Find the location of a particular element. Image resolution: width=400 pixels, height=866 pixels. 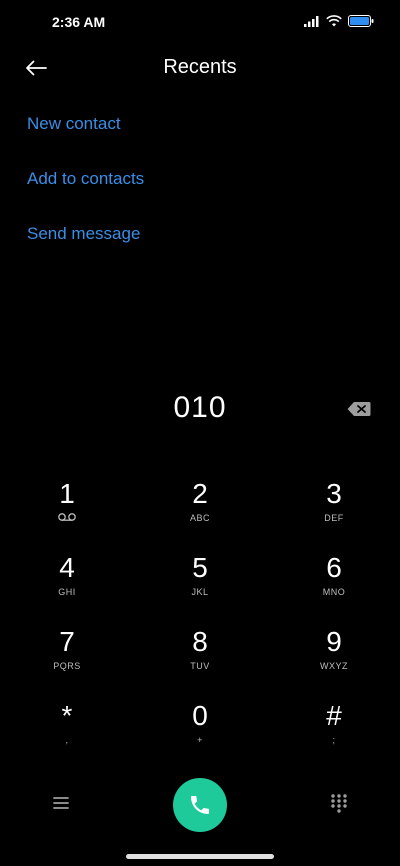

dialpad-toggle-button is located at coordinates (339, 803).